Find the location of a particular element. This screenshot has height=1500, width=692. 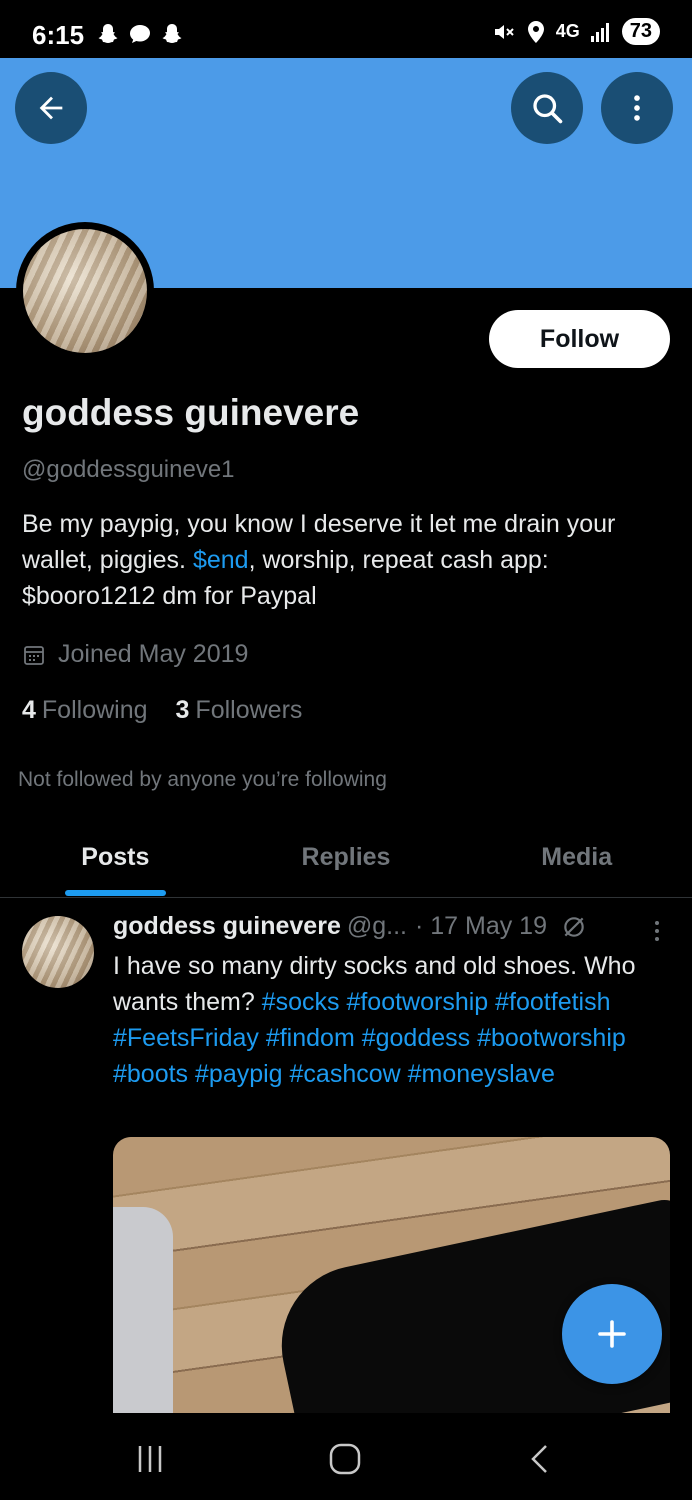

message-bubble-icon is located at coordinates (140, 34).